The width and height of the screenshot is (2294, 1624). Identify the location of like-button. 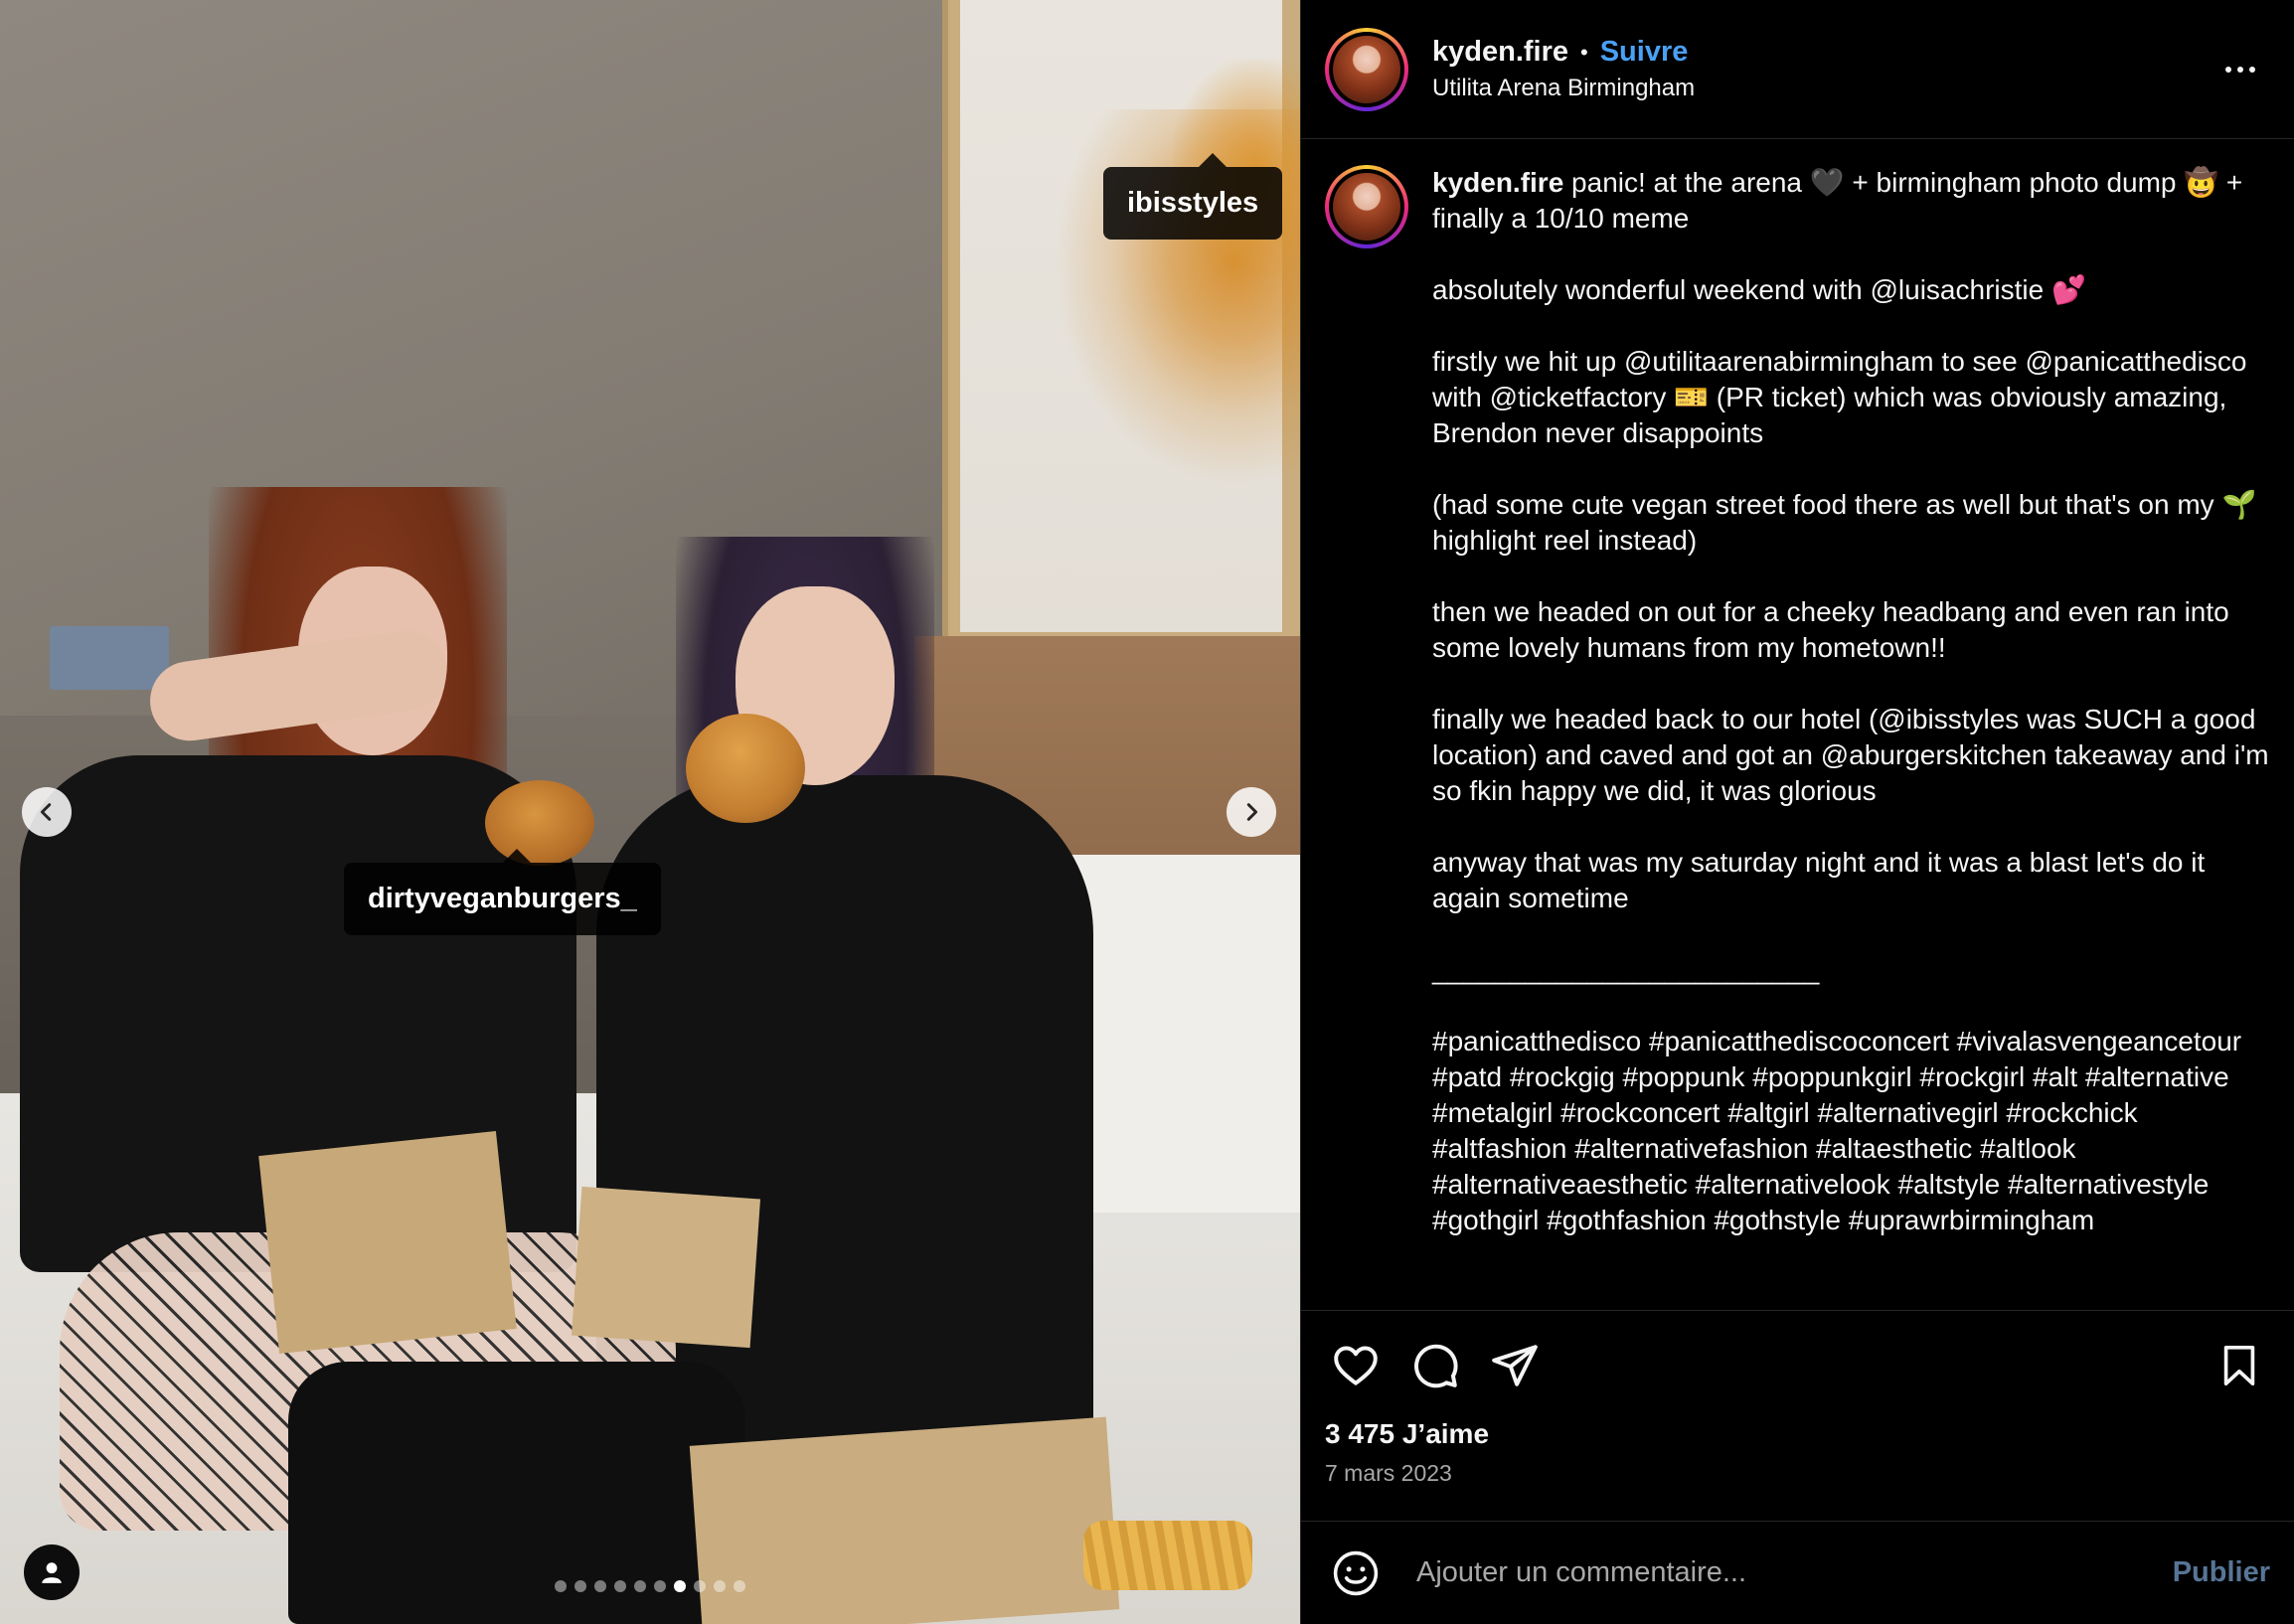
(1356, 1365).